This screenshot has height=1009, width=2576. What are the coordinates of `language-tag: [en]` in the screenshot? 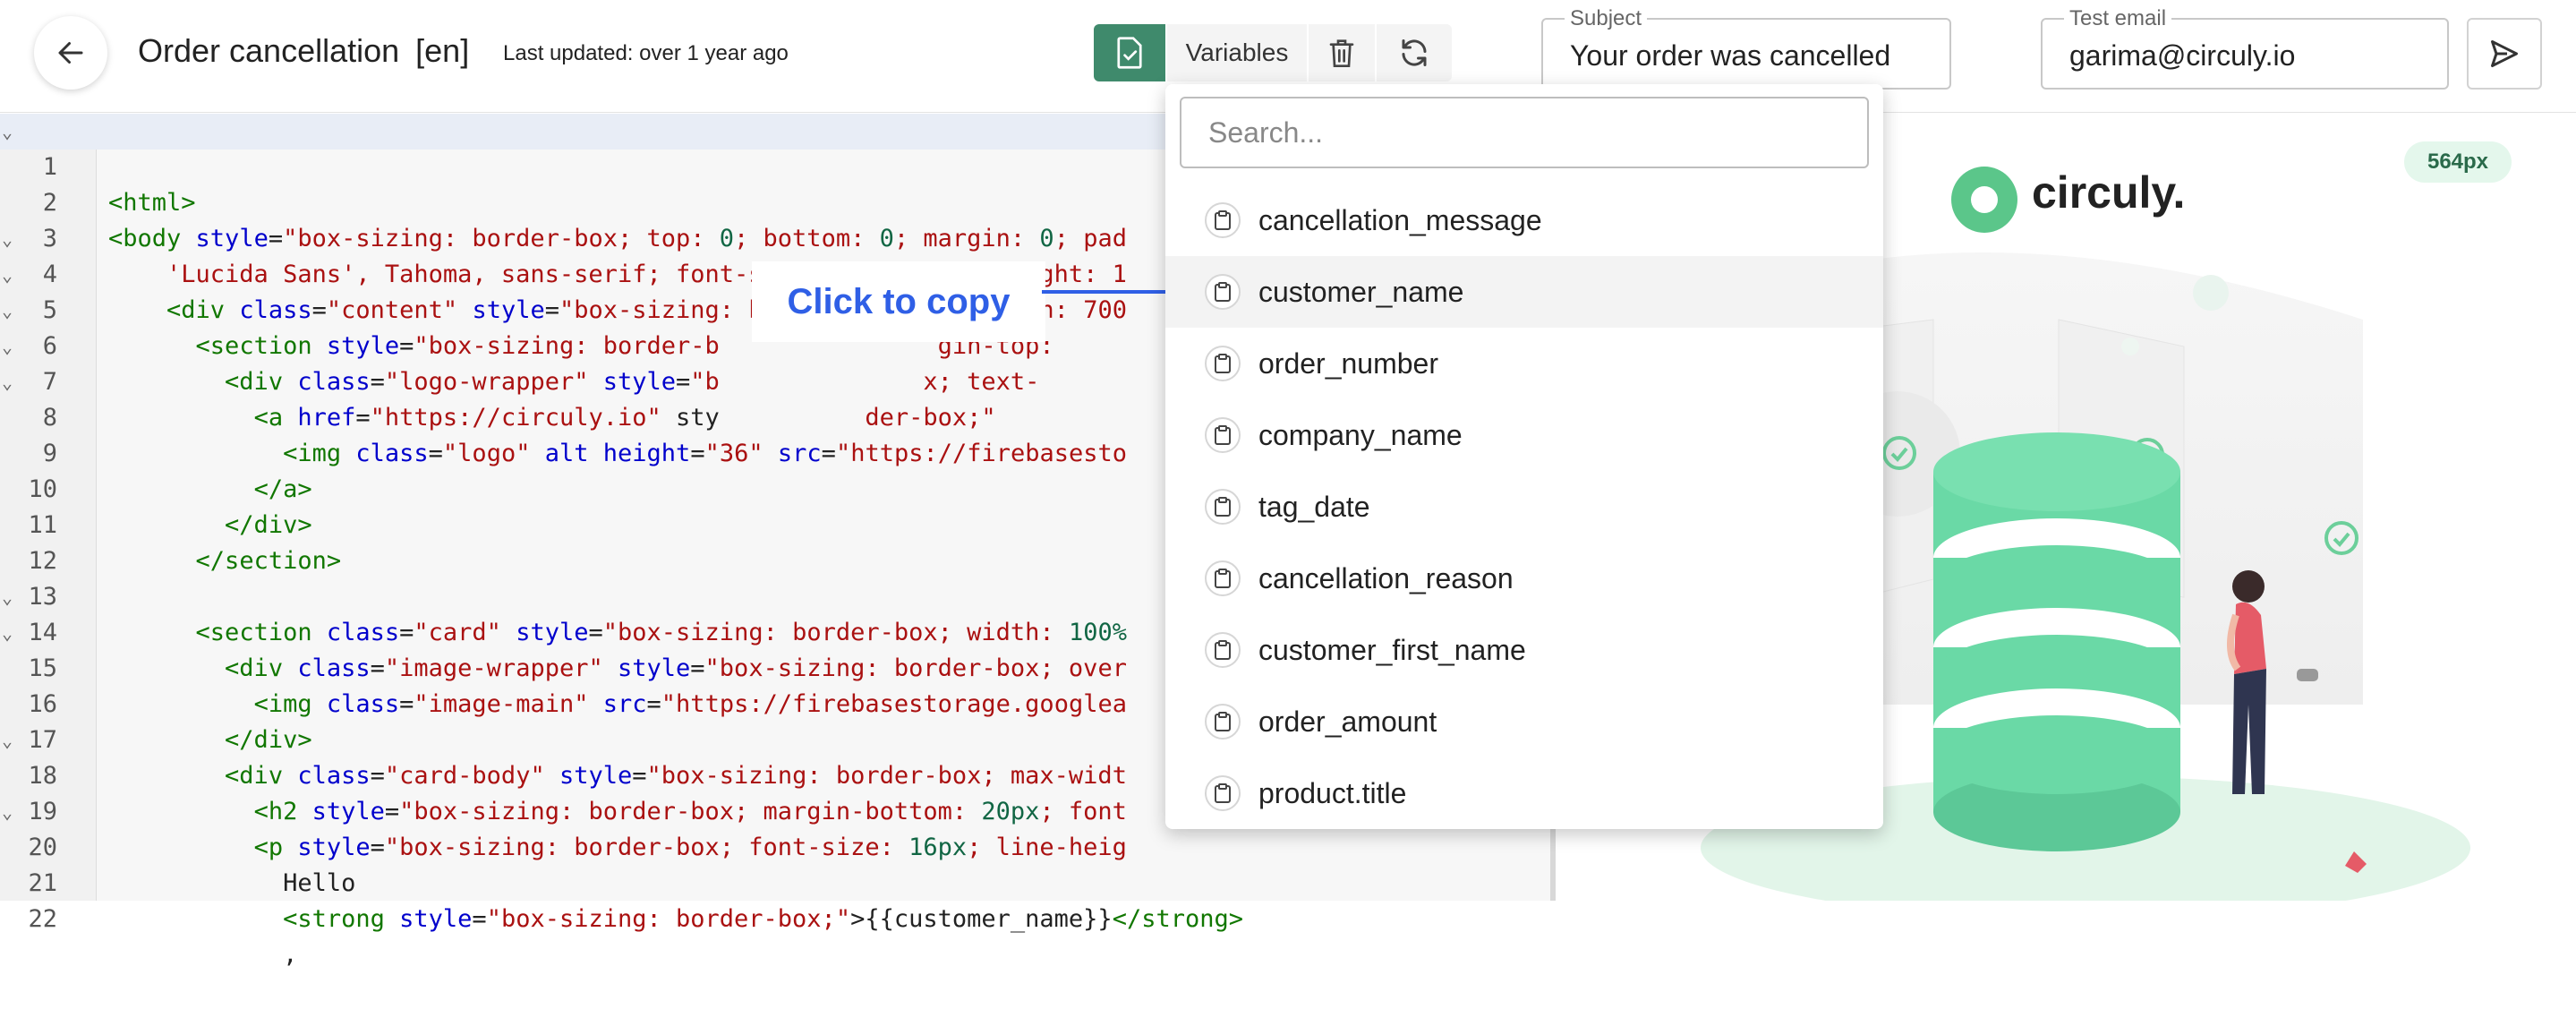 It's located at (442, 50).